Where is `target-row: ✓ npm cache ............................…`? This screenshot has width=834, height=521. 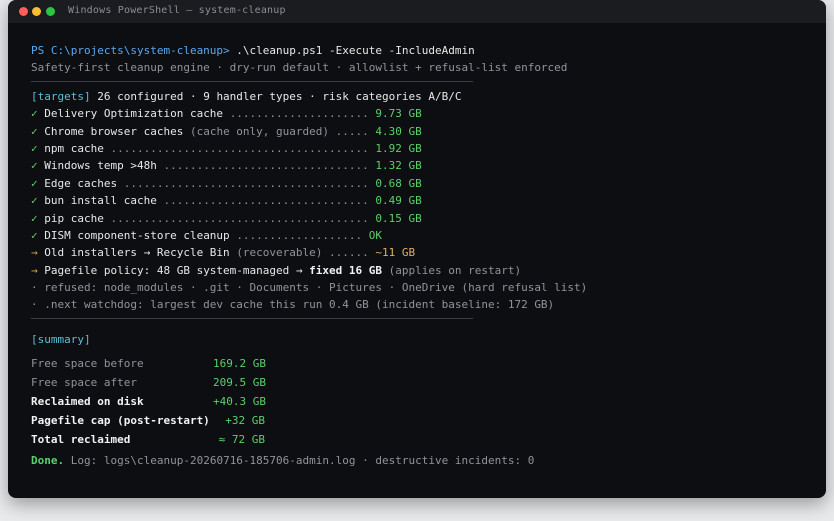
target-row: ✓ npm cache ............................… is located at coordinates (423, 148).